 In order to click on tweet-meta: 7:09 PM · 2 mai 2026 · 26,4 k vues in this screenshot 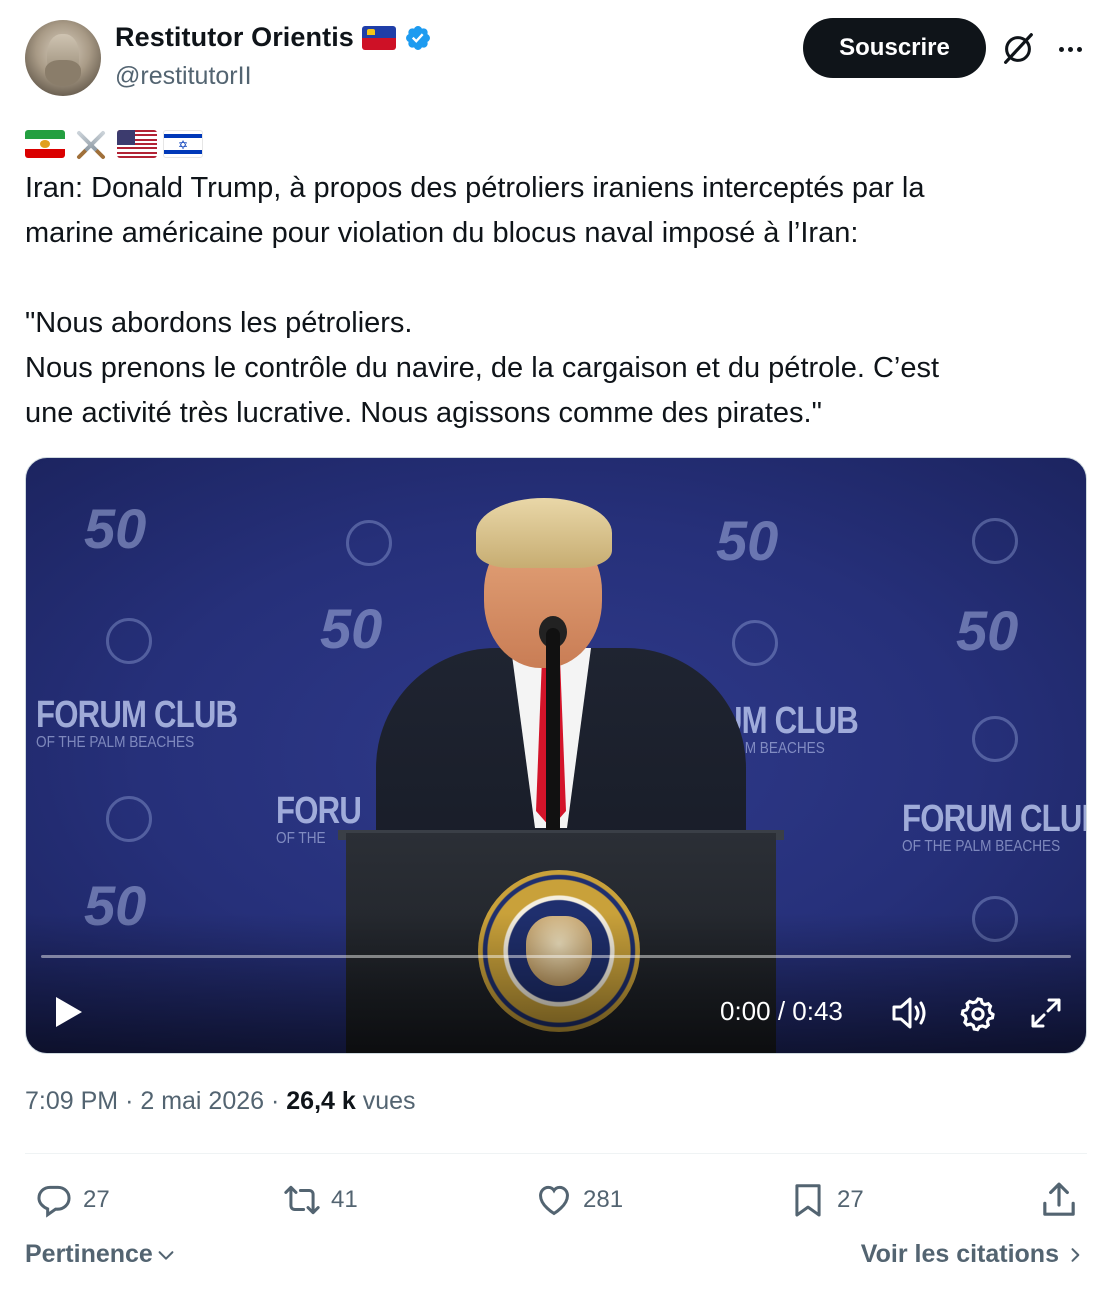, I will do `click(220, 1101)`.